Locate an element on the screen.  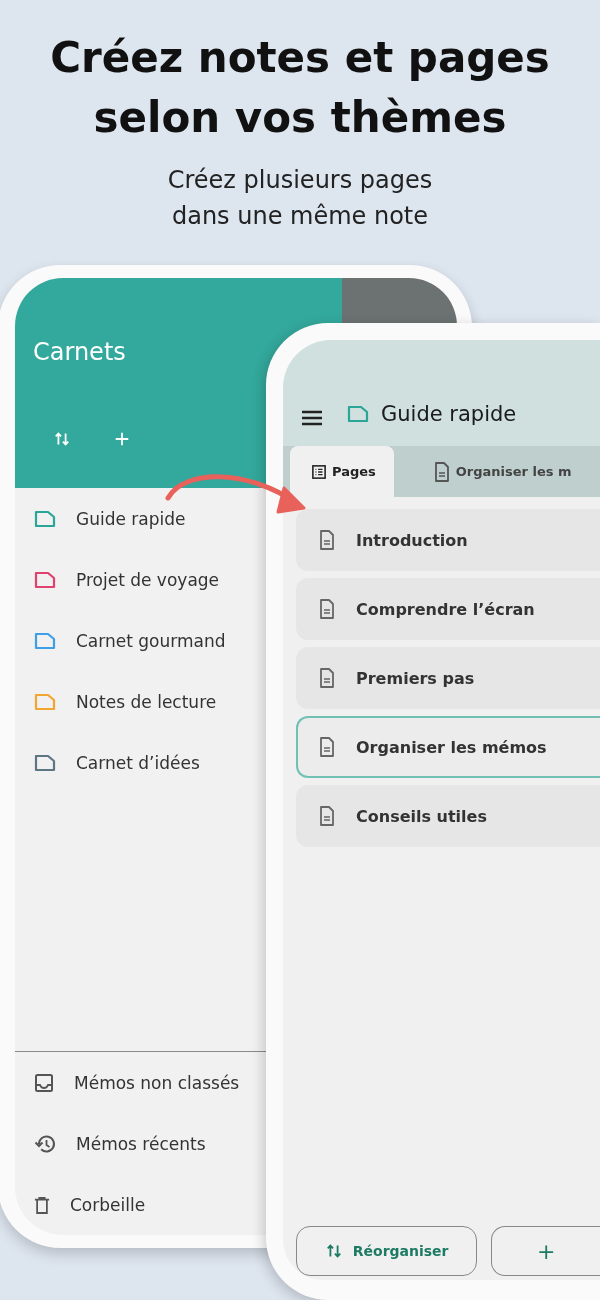
headline: selon vos thèmes is located at coordinates (300, 118).